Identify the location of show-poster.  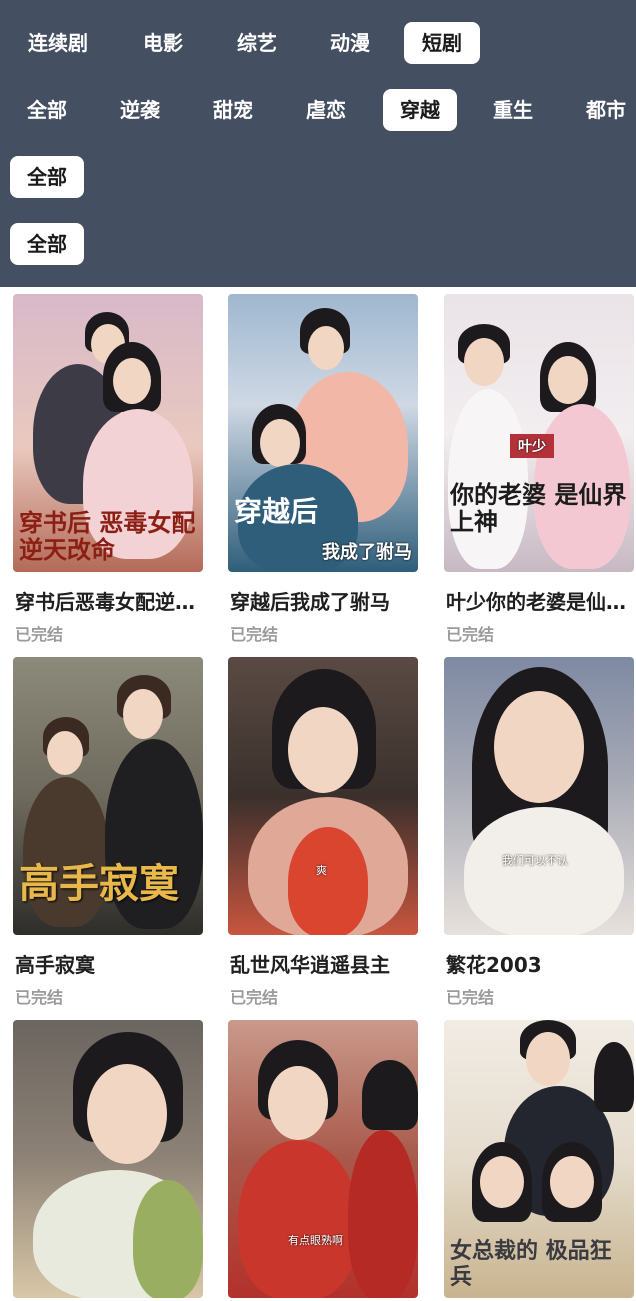
(108, 1159).